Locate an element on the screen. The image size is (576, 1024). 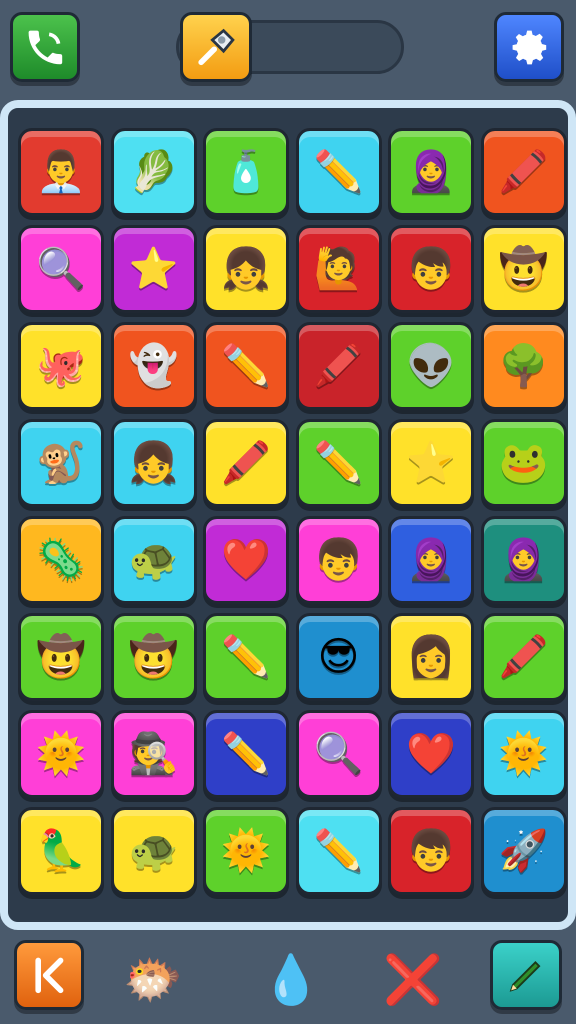
green-parrot-icon: 🦜 is located at coordinates (61, 851).